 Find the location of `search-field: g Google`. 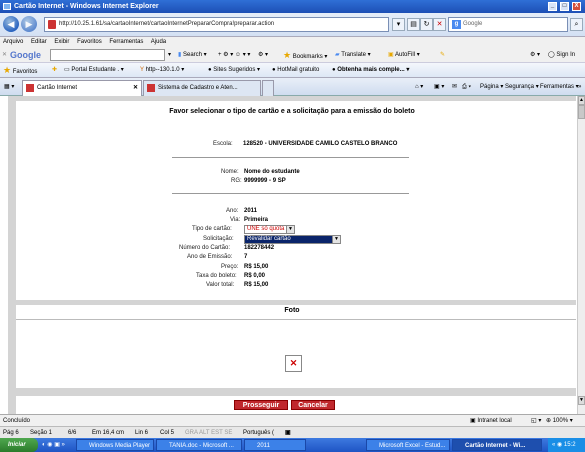

search-field: g Google is located at coordinates (508, 24).